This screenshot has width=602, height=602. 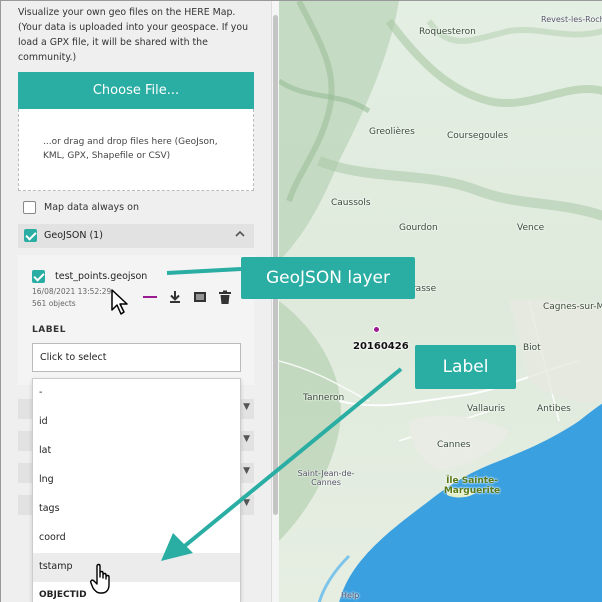 What do you see at coordinates (136, 567) in the screenshot?
I see `dropdown-option: tstamp` at bounding box center [136, 567].